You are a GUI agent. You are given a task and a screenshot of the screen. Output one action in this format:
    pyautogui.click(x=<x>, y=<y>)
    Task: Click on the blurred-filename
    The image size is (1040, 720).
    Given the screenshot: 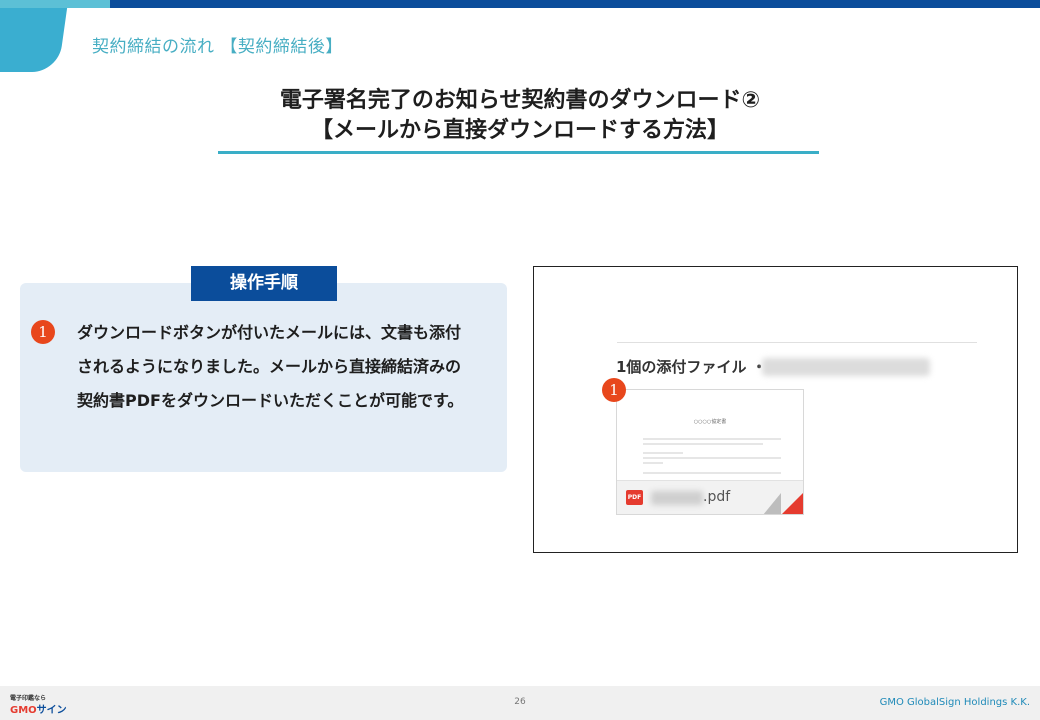 What is the action you would take?
    pyautogui.click(x=677, y=498)
    